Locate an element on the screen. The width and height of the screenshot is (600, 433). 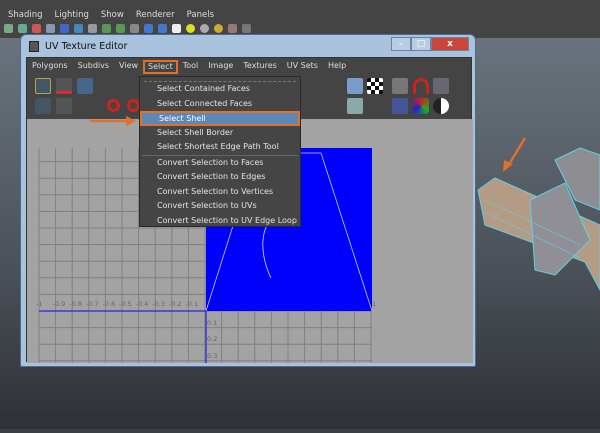
menu-subdivs: Subdivs is located at coordinates (93, 67).